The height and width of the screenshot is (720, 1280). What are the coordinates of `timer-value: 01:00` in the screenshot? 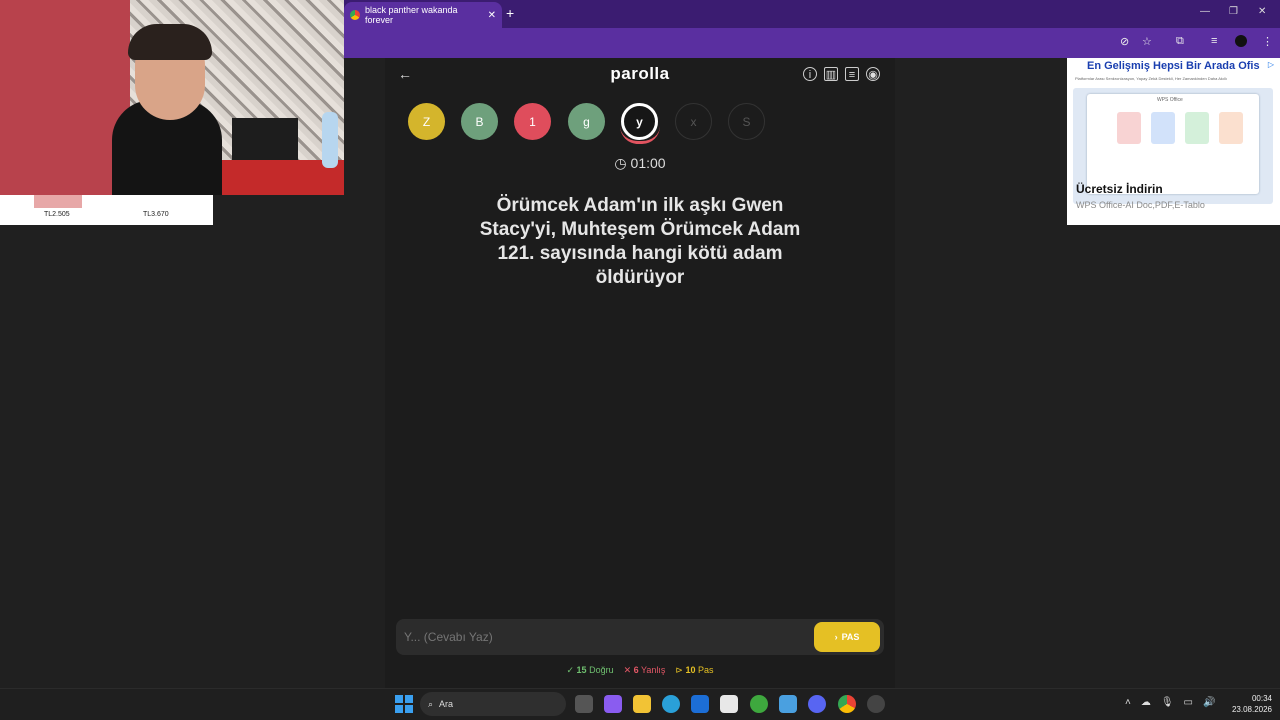 It's located at (648, 163).